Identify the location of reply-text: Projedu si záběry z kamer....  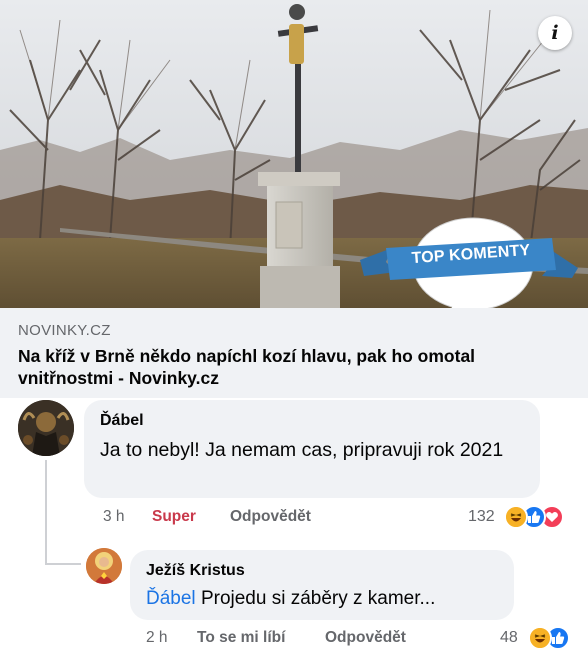
(318, 598).